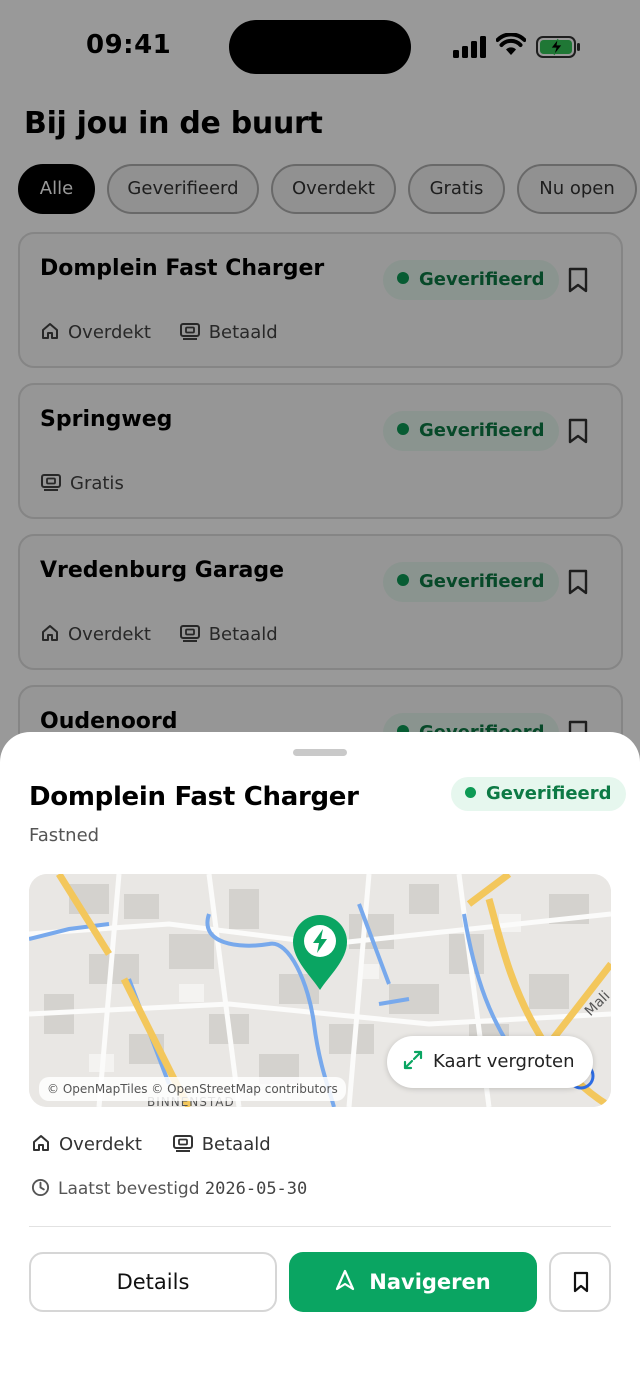 The width and height of the screenshot is (640, 1391). Describe the element at coordinates (182, 1143) in the screenshot. I see `wallet-icon` at that location.